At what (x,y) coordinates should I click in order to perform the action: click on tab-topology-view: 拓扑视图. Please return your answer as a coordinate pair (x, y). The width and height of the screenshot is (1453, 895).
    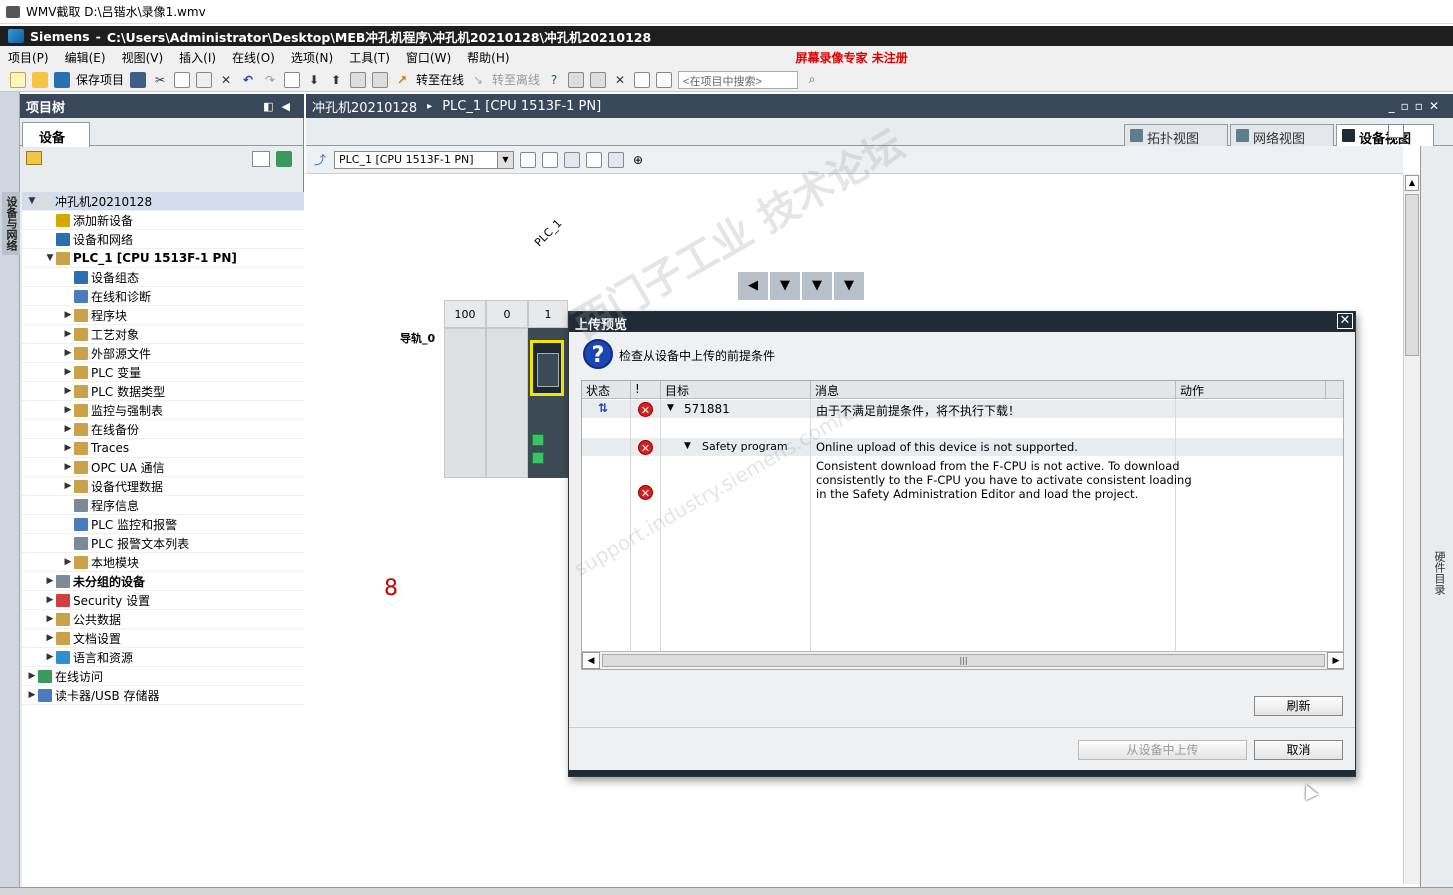
    Looking at the image, I should click on (1176, 135).